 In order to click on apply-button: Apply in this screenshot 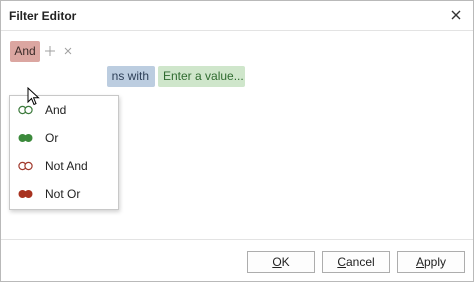, I will do `click(431, 262)`.